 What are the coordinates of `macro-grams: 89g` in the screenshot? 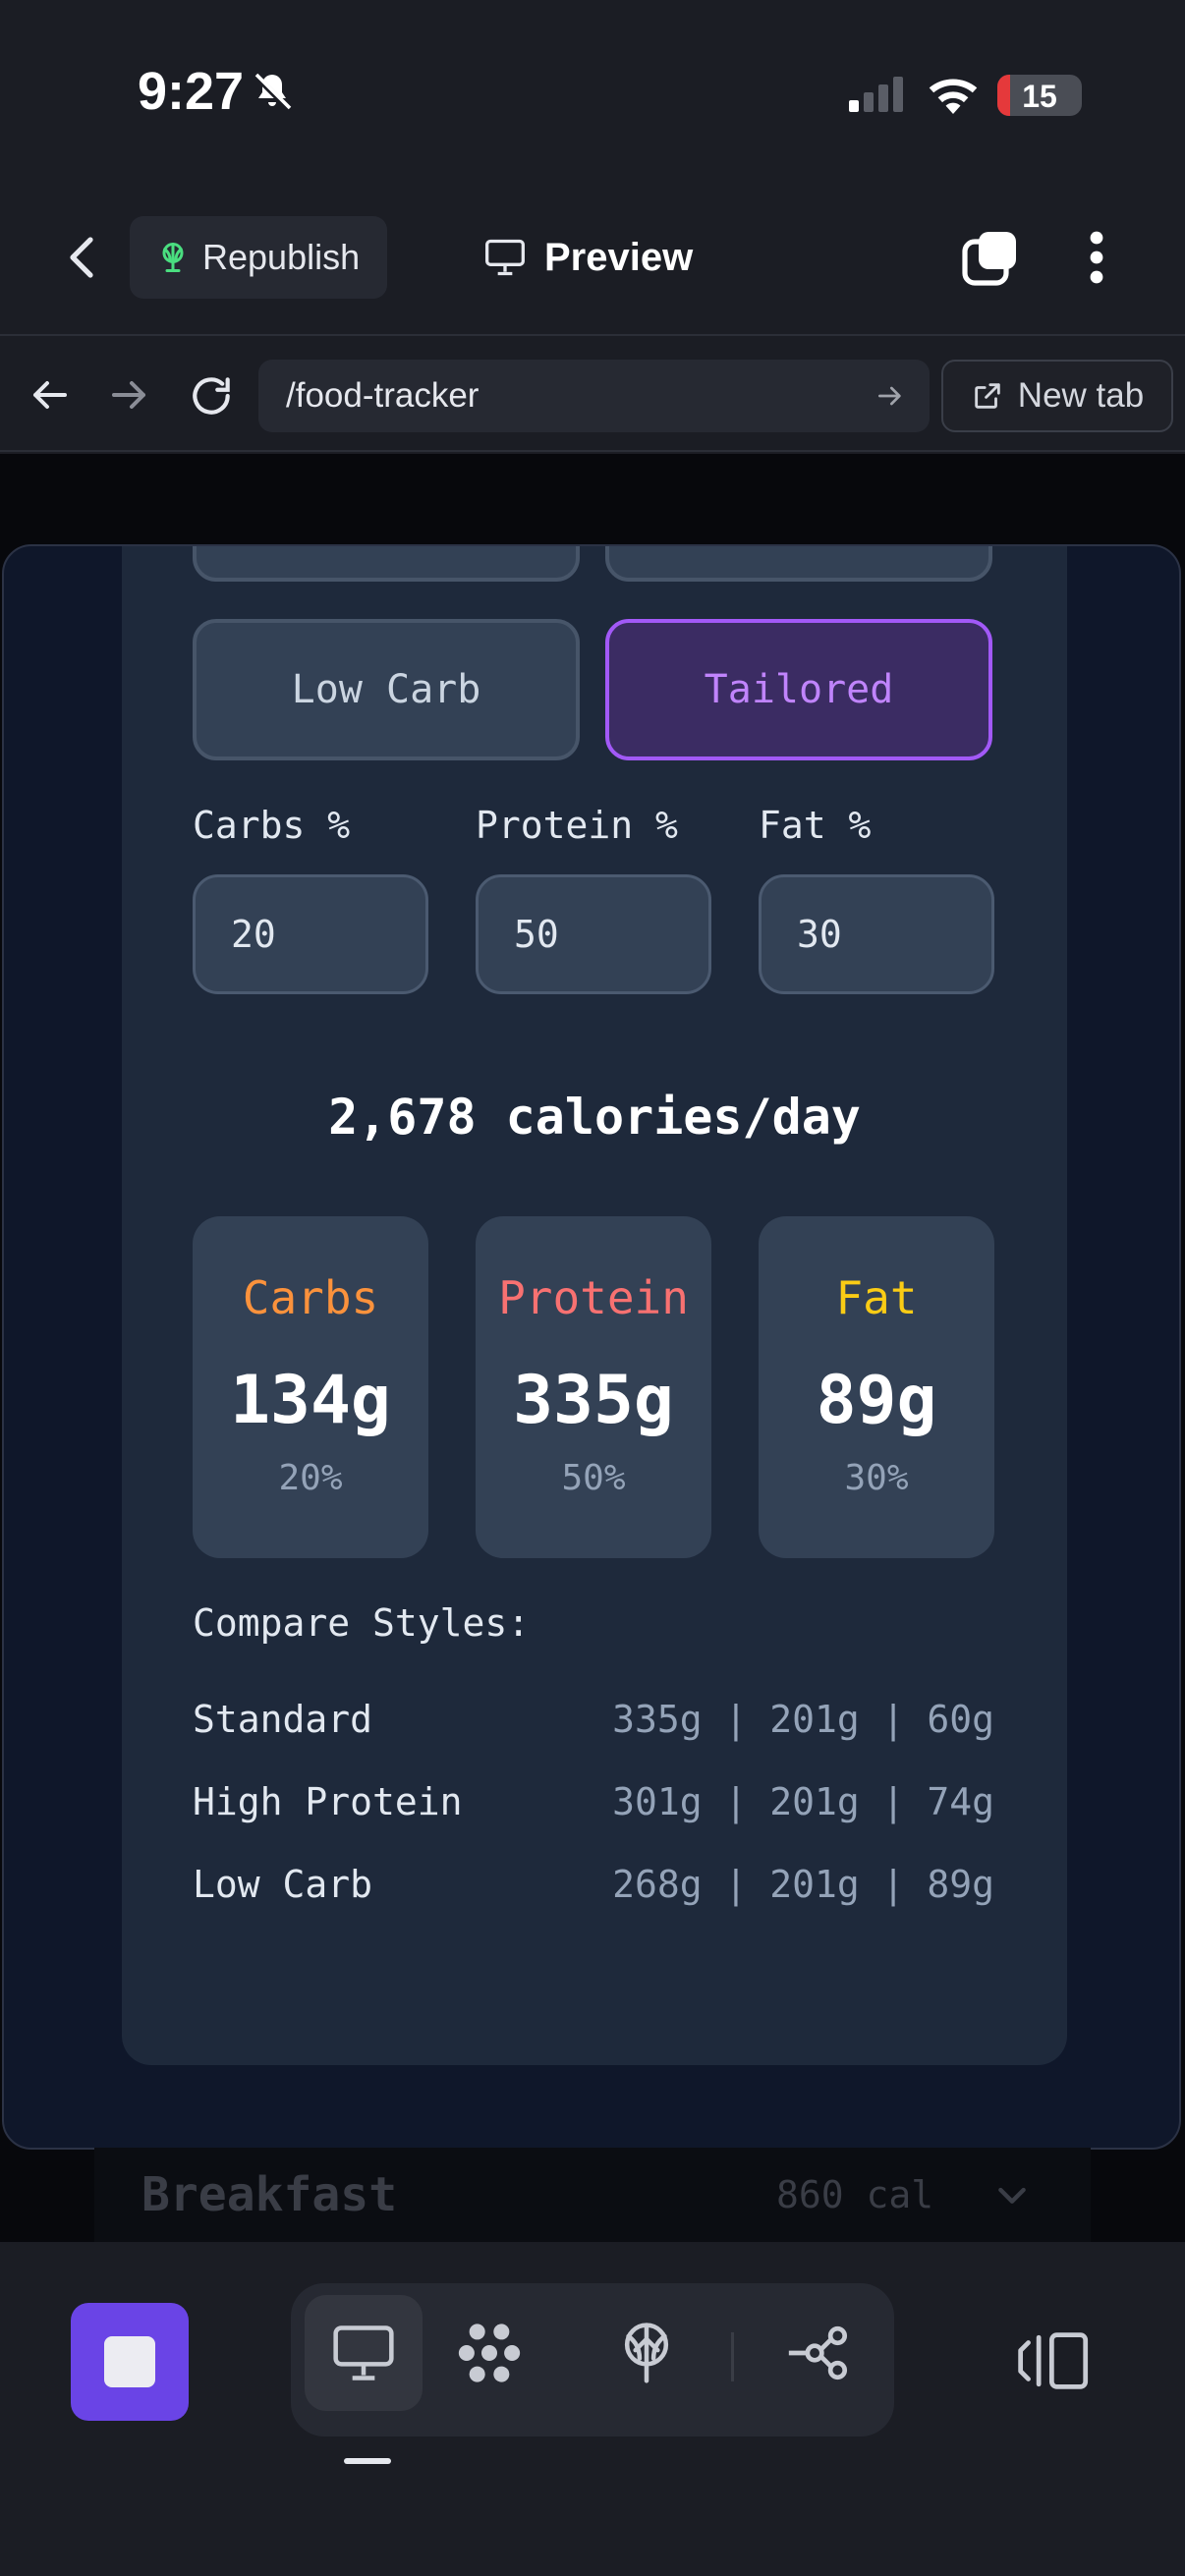 It's located at (877, 1400).